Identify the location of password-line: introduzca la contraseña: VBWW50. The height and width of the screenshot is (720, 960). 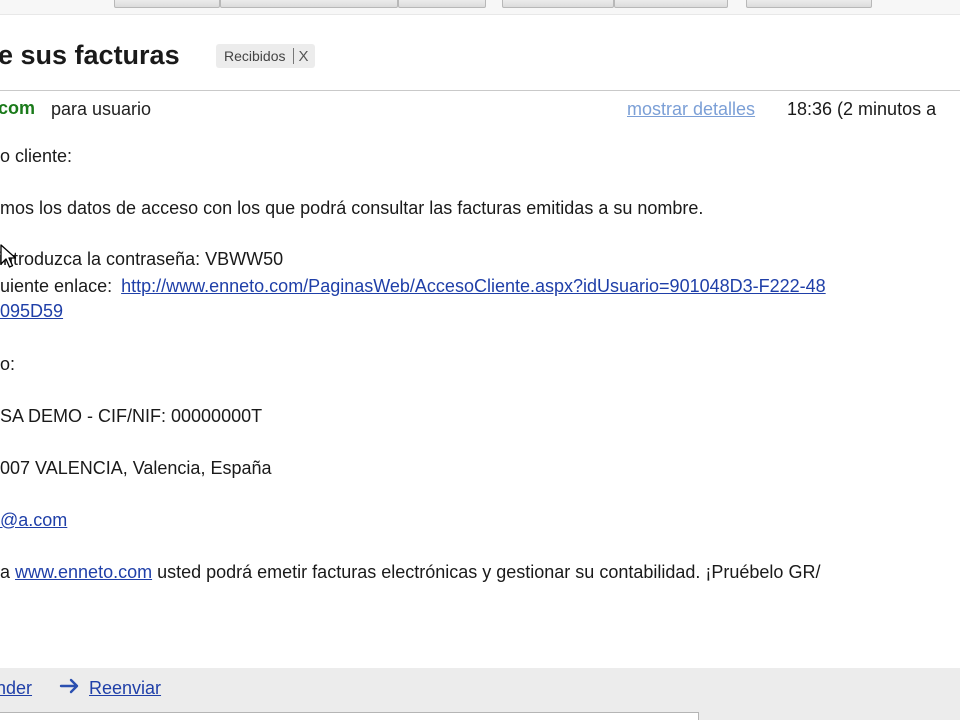
(142, 259).